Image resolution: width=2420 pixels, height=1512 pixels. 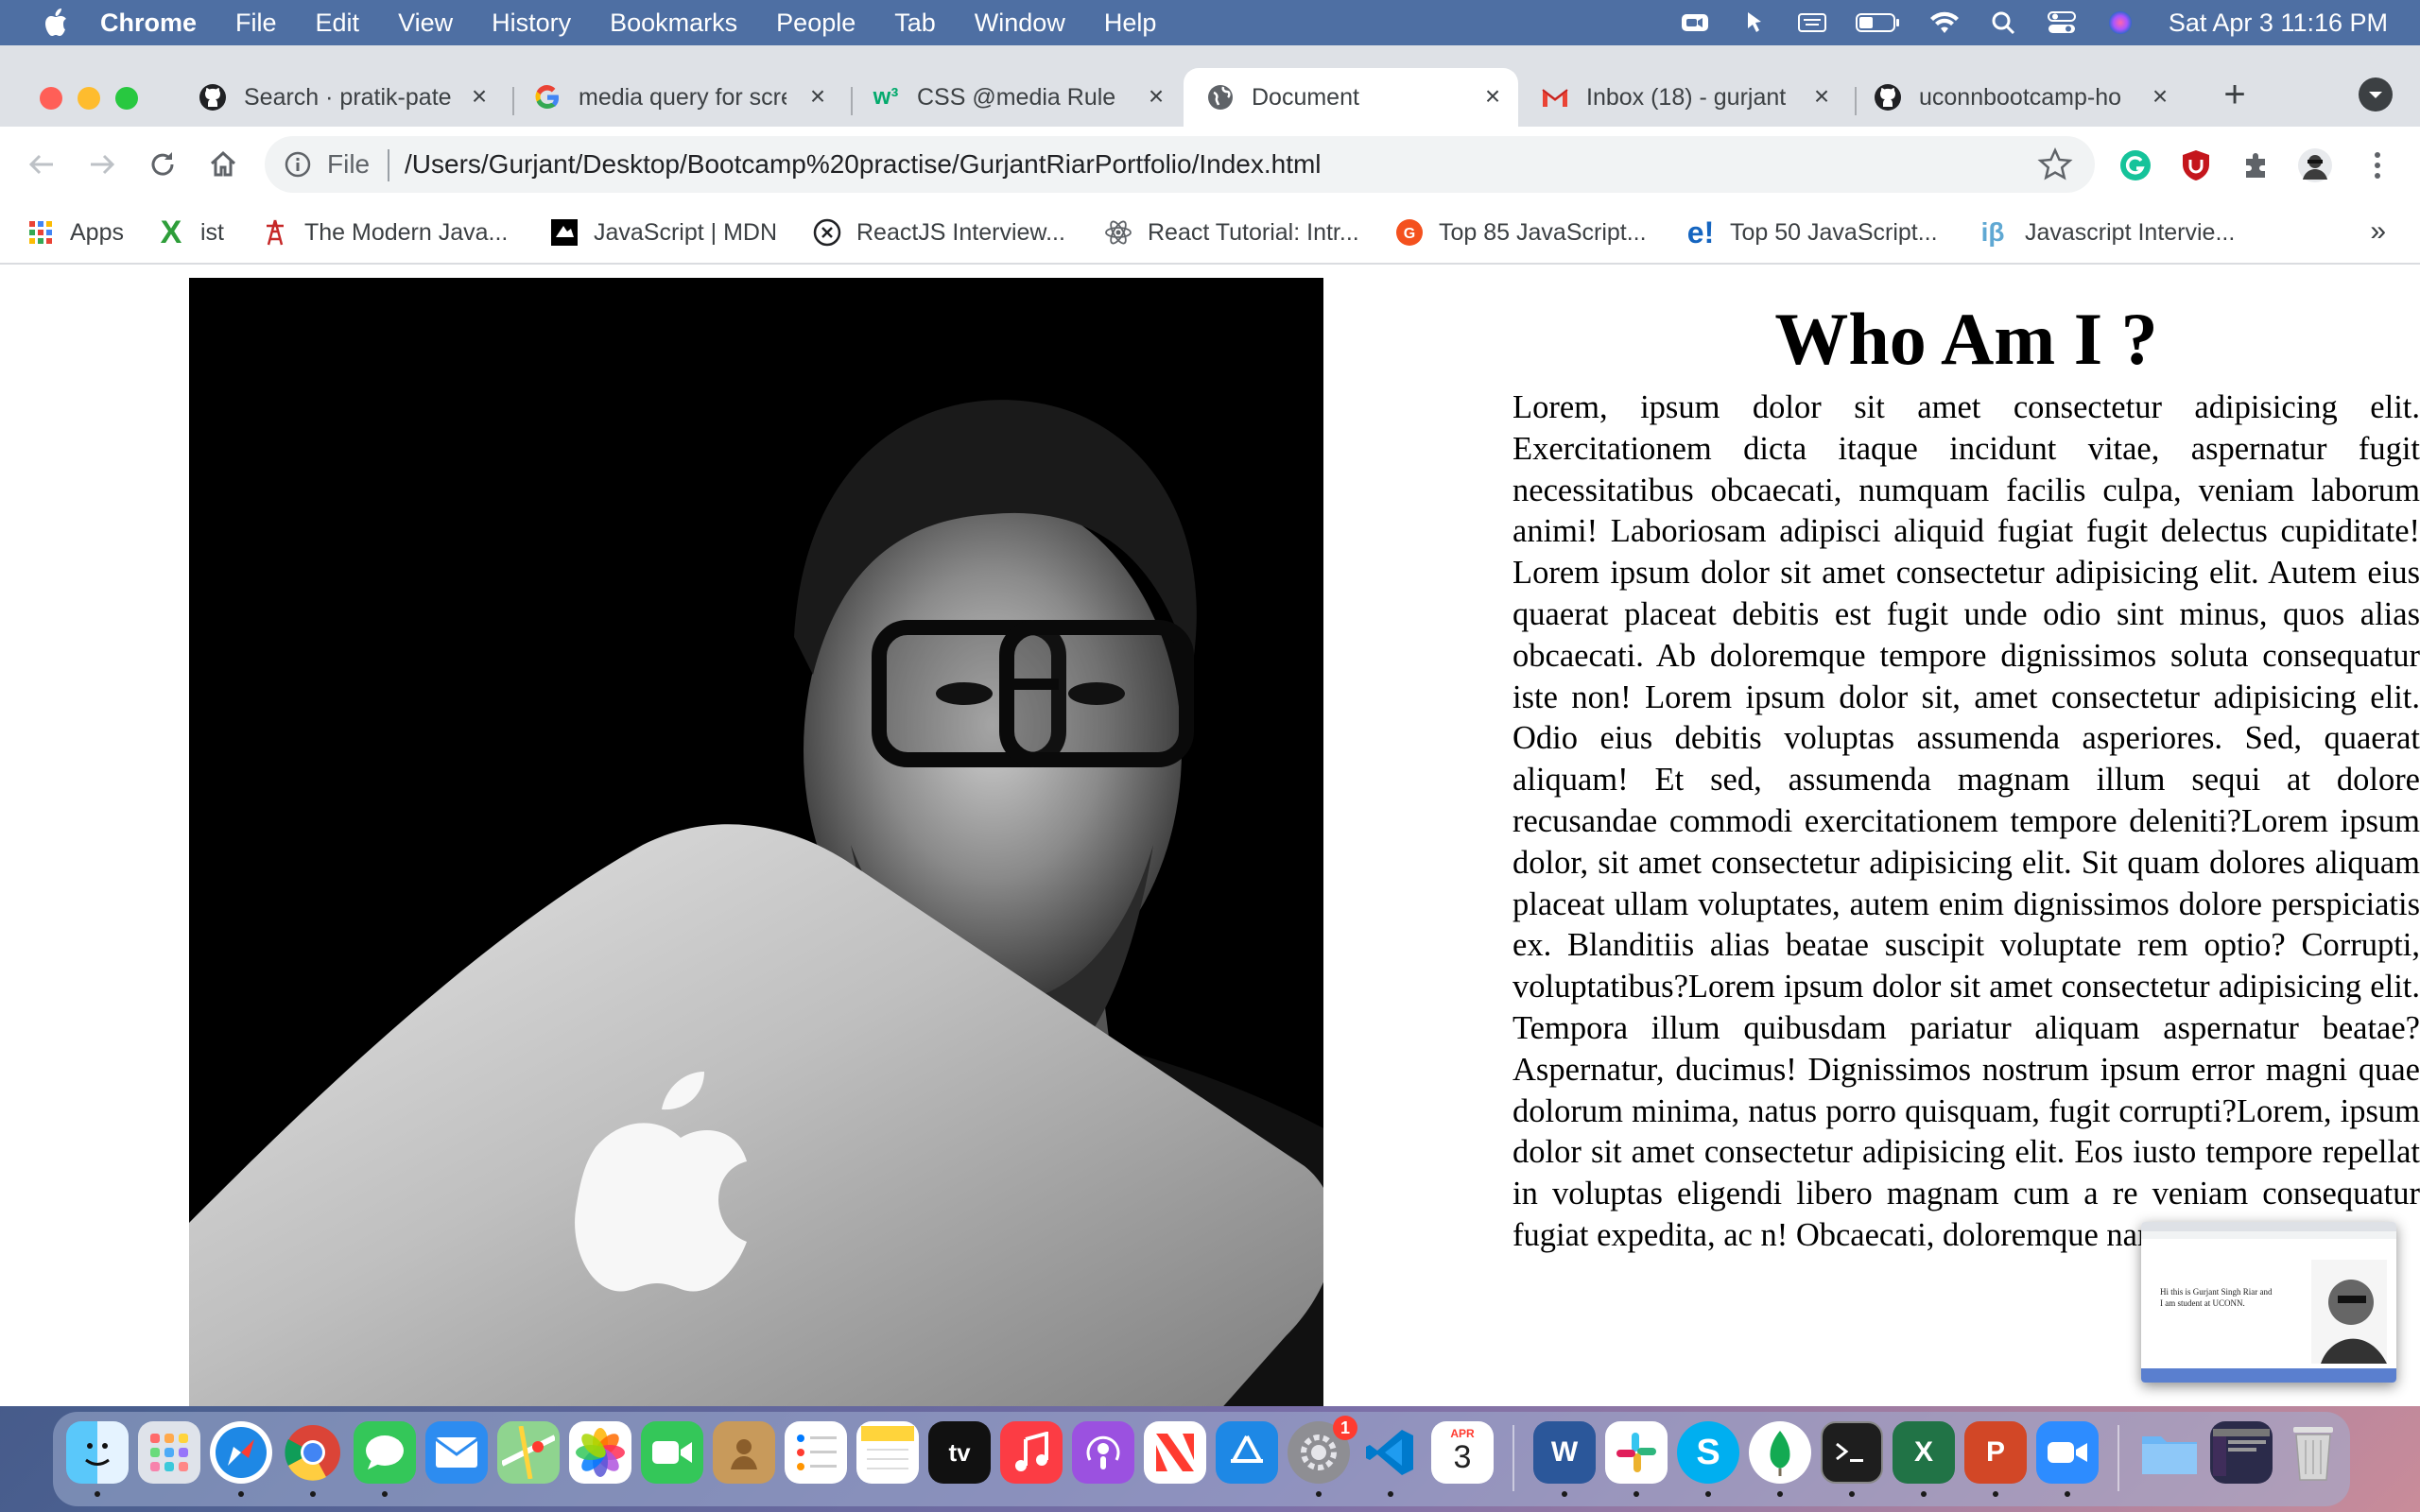 I want to click on home-button, so click(x=223, y=164).